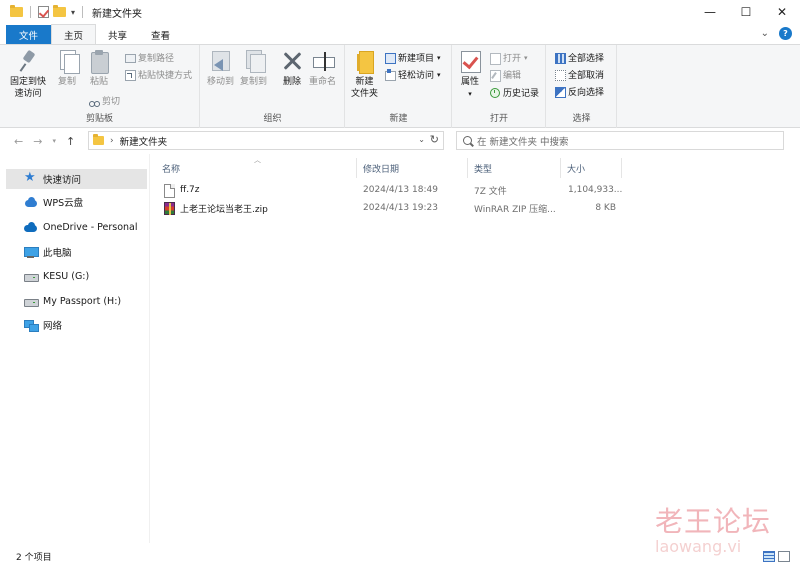  Describe the element at coordinates (273, 86) in the screenshot. I see `organize-group: 移动到 复制到 删除 重命名 组织` at that location.